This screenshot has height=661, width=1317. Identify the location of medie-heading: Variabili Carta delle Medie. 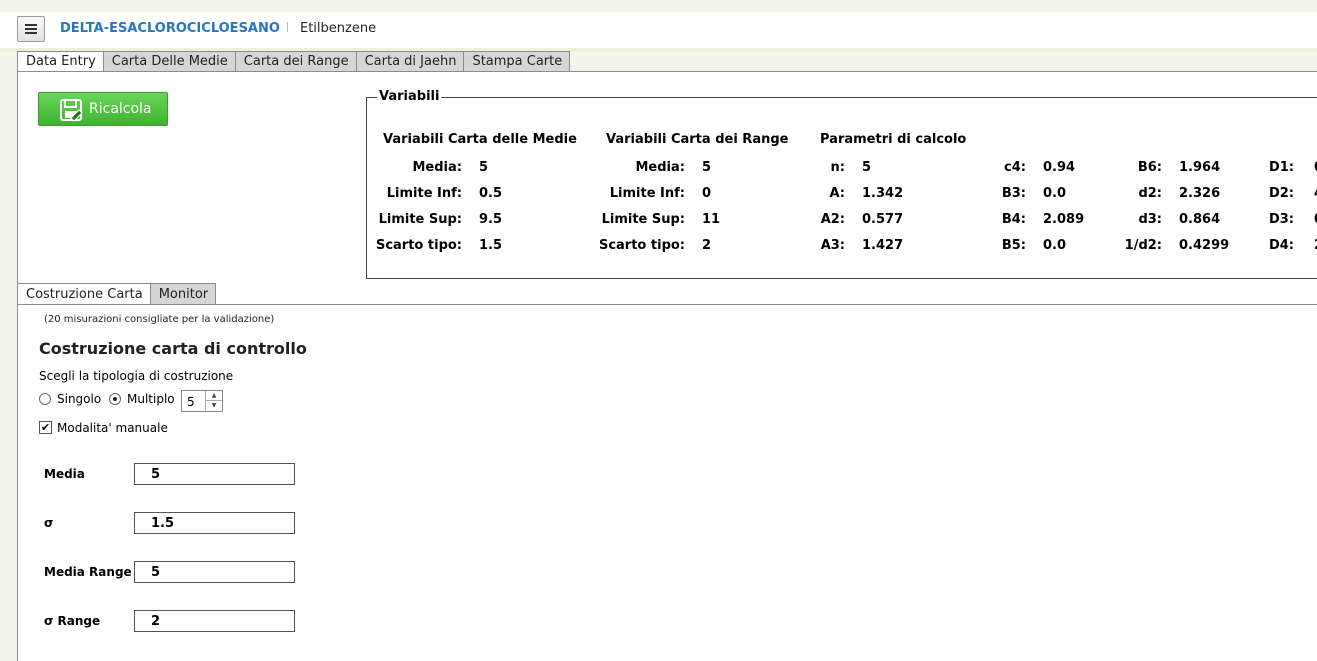
(480, 139).